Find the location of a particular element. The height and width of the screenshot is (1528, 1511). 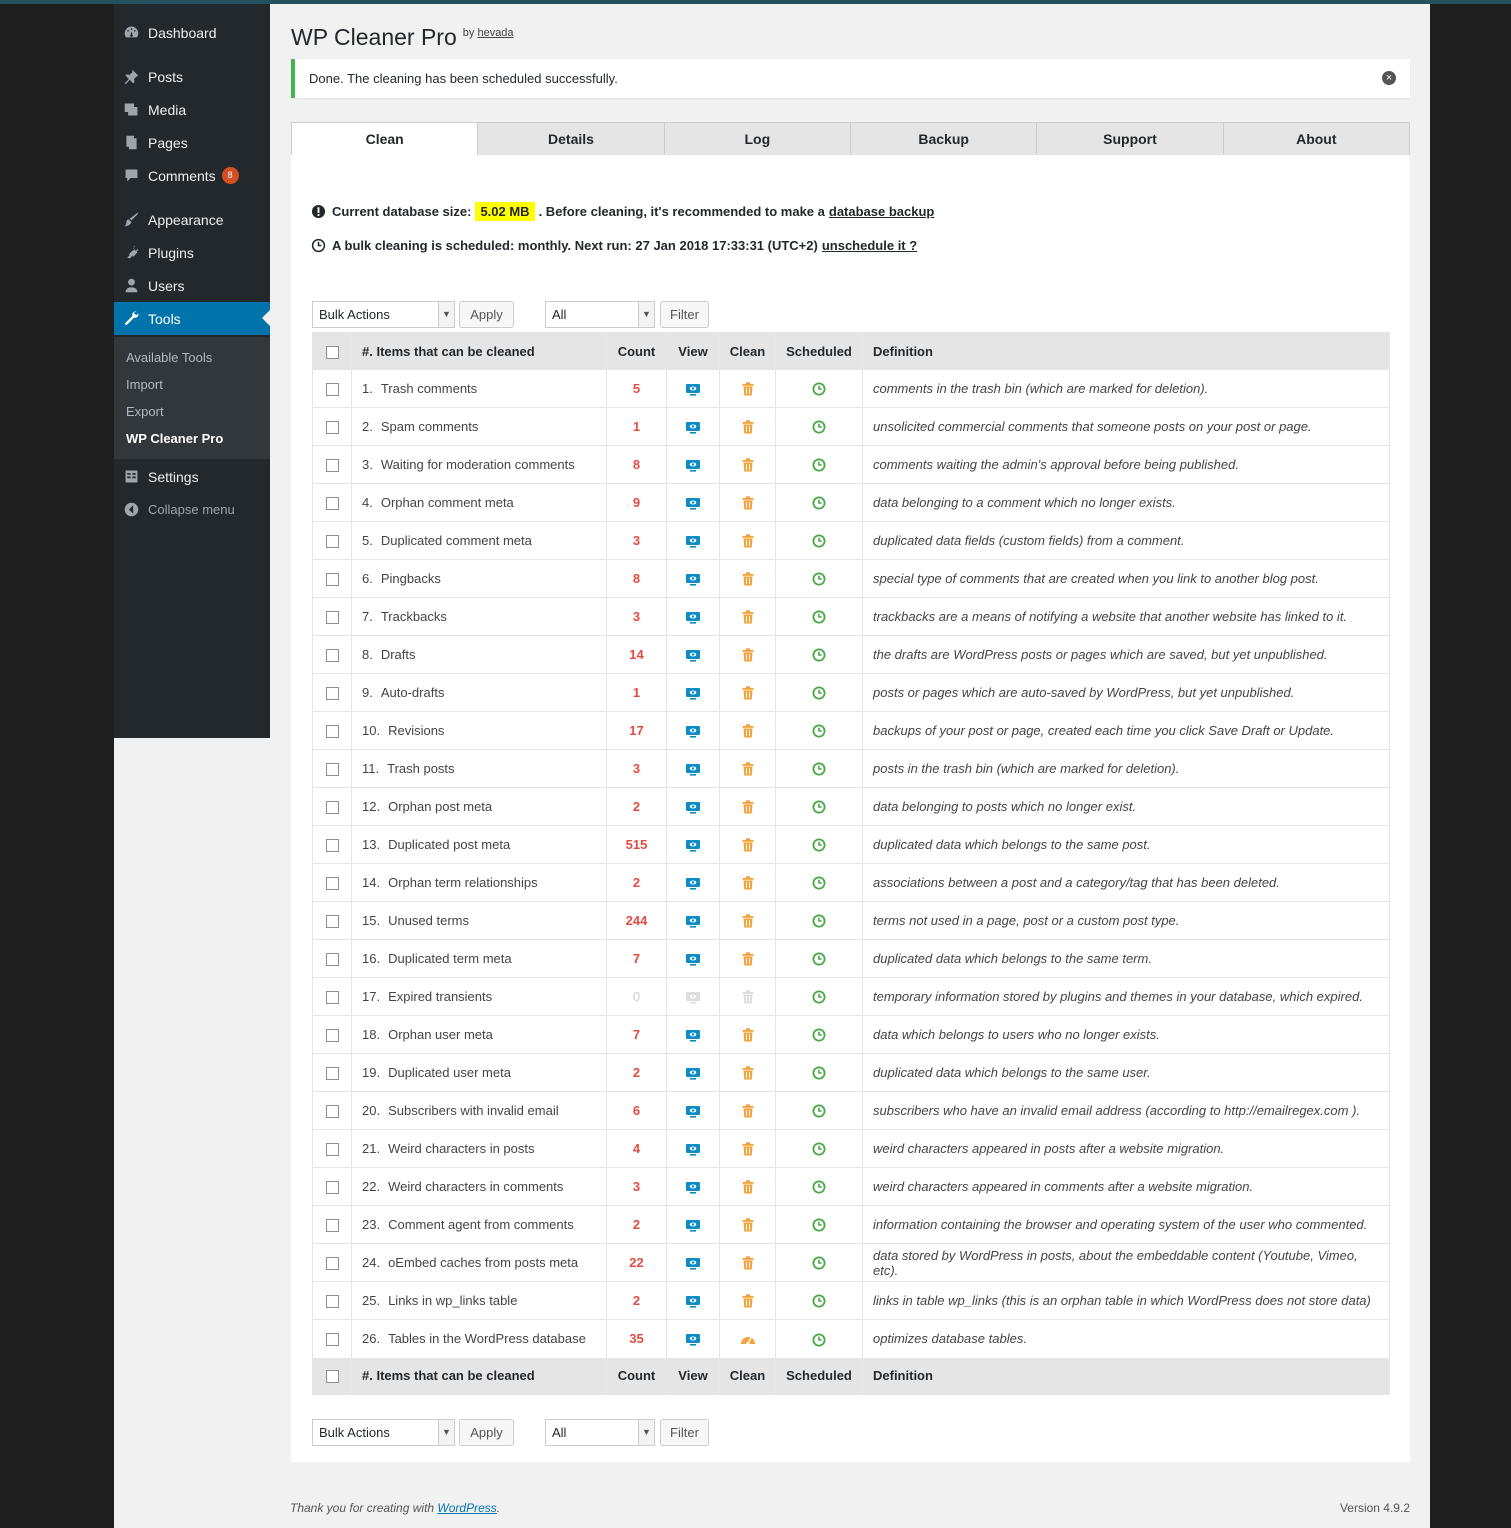

author-link: hevada is located at coordinates (495, 33).